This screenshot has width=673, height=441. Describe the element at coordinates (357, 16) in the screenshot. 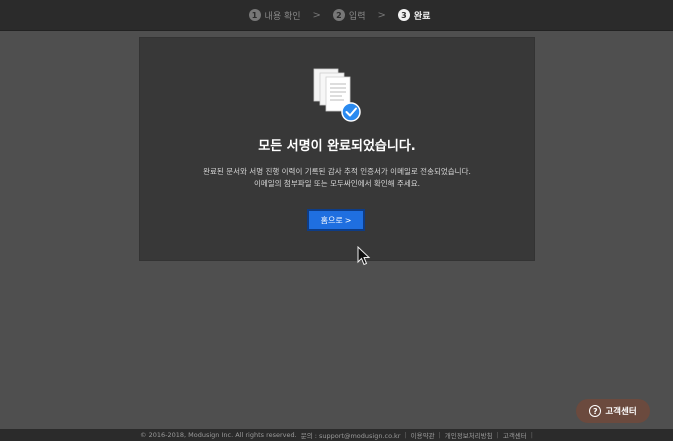

I see `step-label: 입력` at that location.